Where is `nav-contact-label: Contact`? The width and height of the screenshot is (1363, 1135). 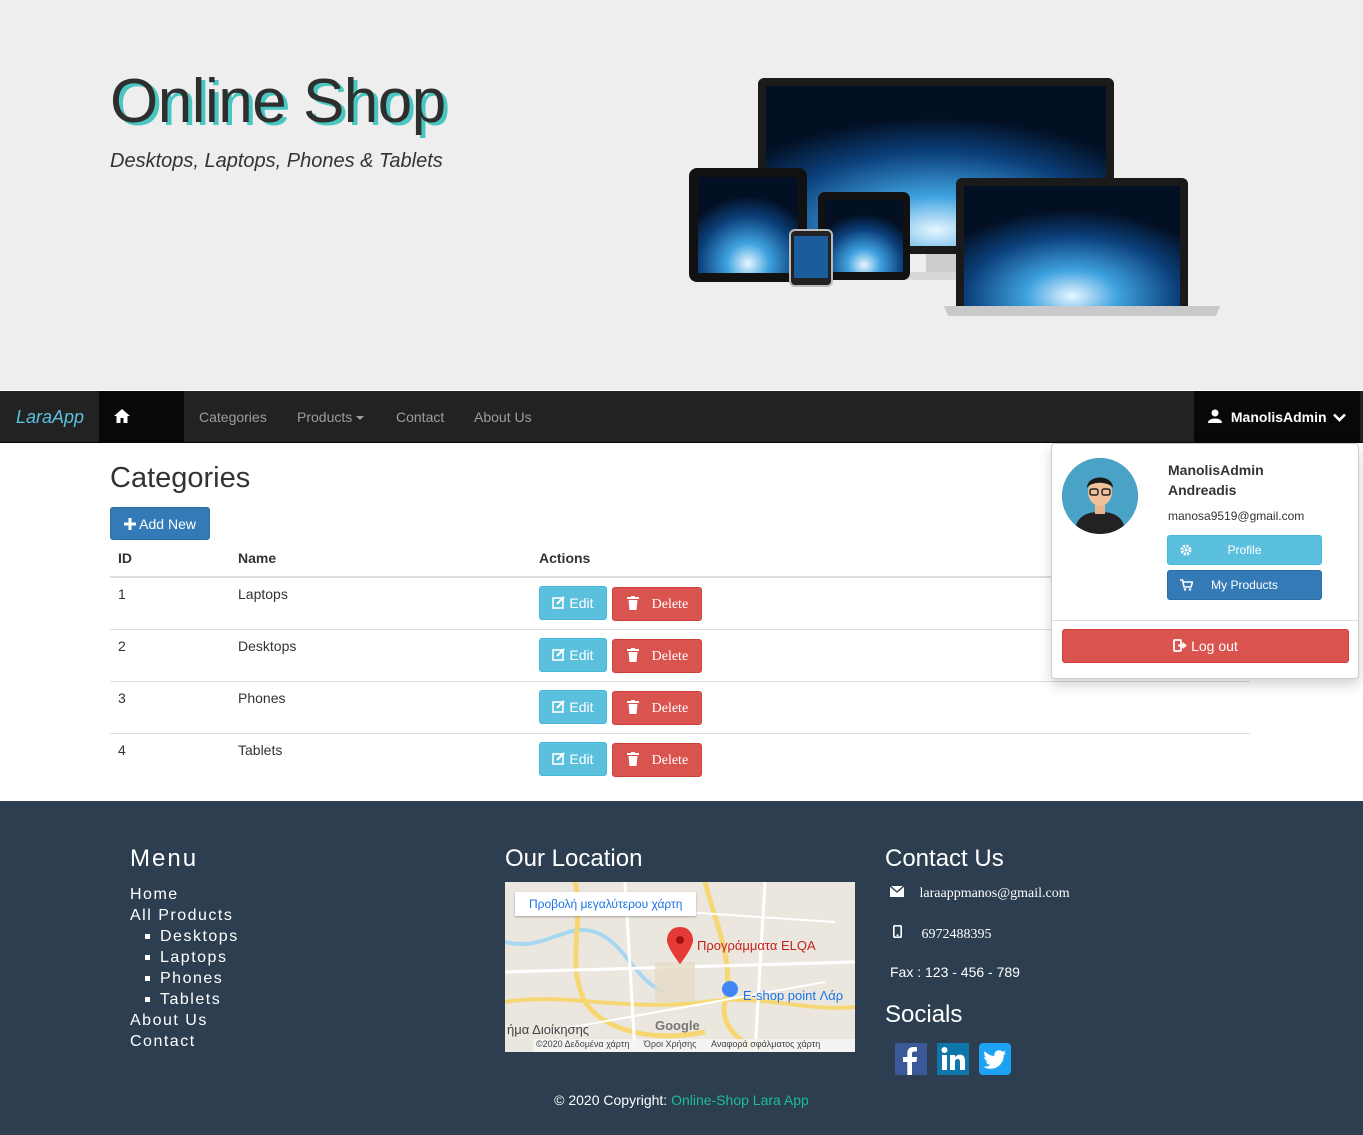
nav-contact-label: Contact is located at coordinates (420, 417).